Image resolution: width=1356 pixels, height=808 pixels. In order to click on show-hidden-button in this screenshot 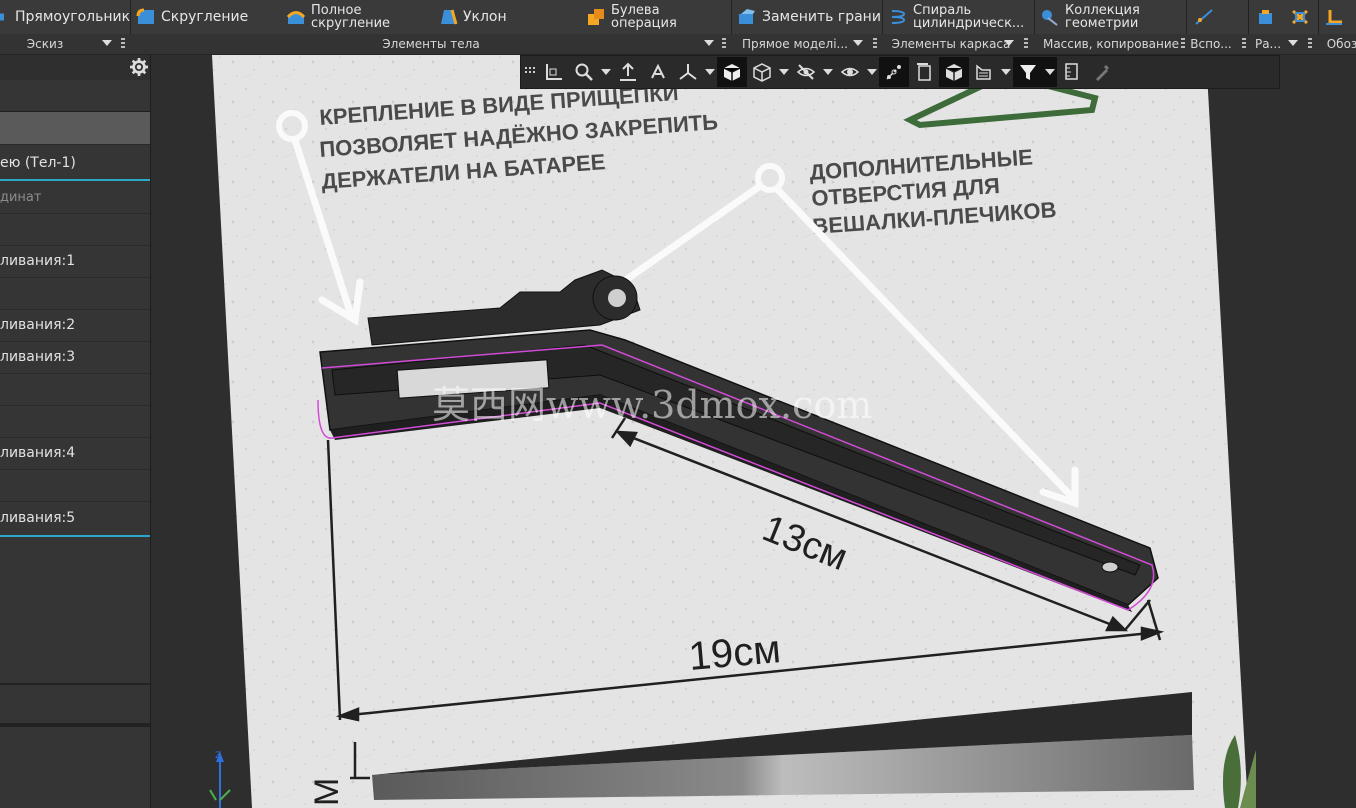, I will do `click(850, 72)`.